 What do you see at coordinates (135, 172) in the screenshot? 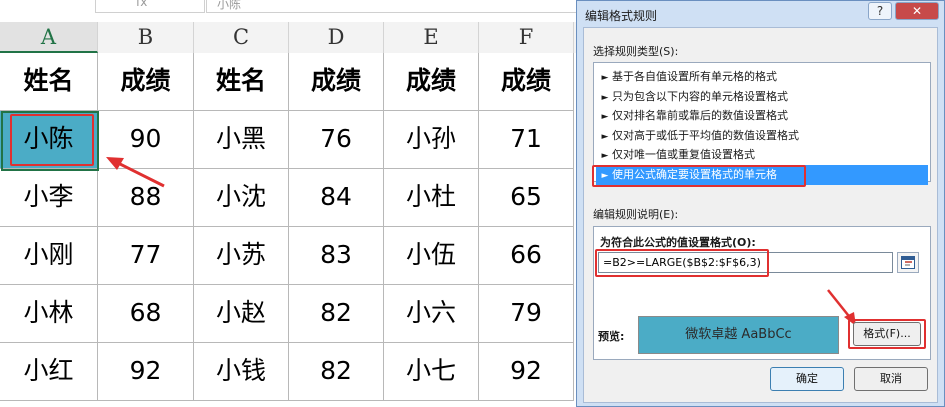
I see `annotation-arrow-cell` at bounding box center [135, 172].